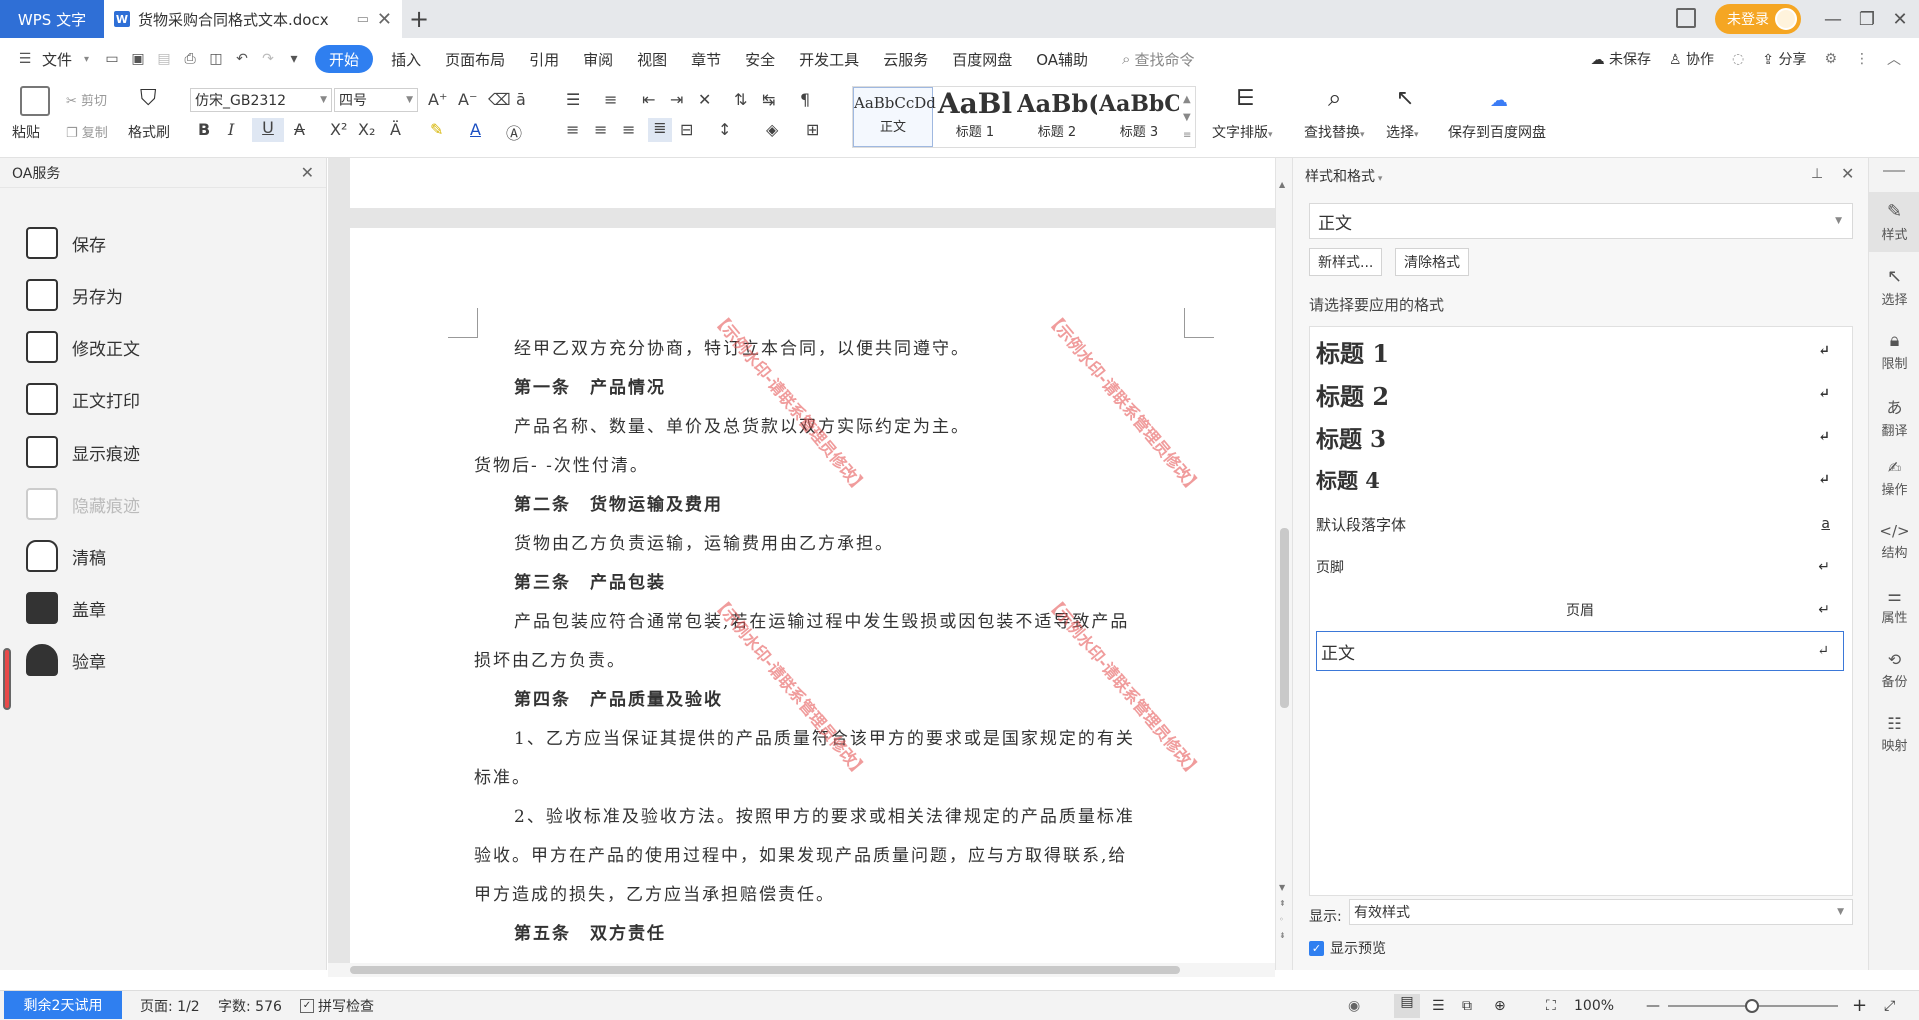 The height and width of the screenshot is (1020, 1919). Describe the element at coordinates (164, 59) in the screenshot. I see `export-icon: ▤` at that location.